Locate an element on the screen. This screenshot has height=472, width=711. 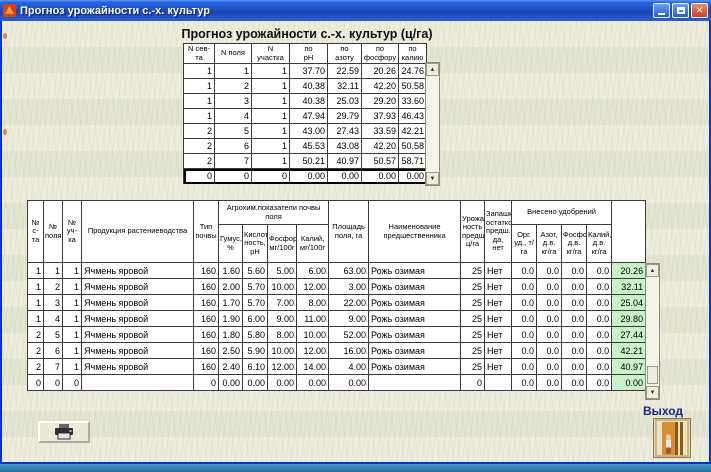
table-cell: 33.59 is located at coordinates (380, 131).